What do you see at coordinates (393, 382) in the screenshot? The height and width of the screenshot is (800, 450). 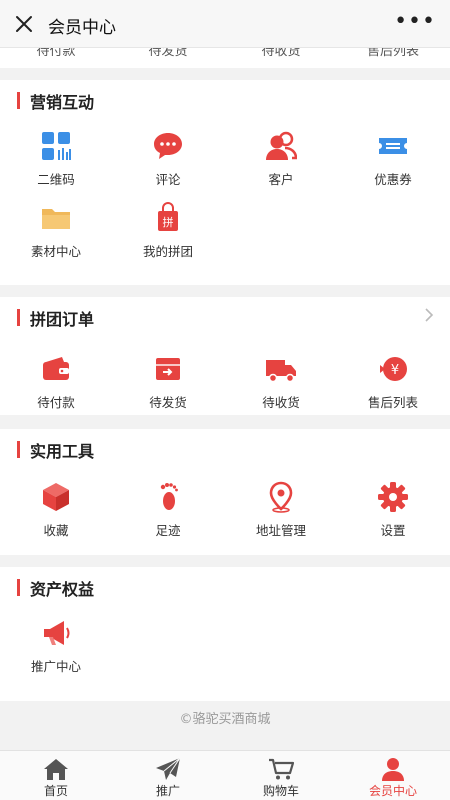 I see `group-order-after-sale: ¥ 售后列表` at bounding box center [393, 382].